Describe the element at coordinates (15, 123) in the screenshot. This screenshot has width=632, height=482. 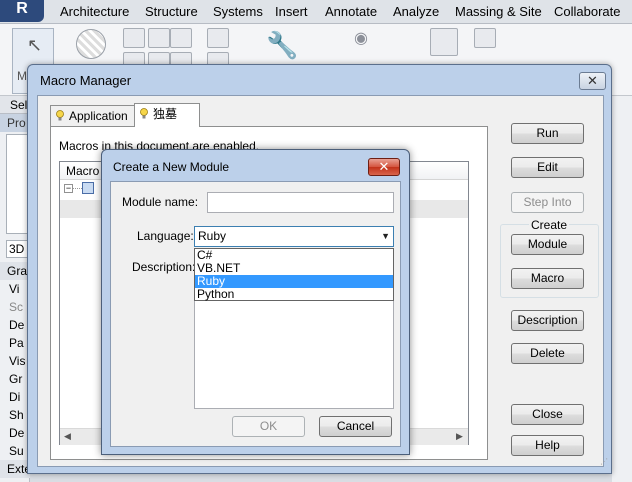
I see `properties-header: Pro` at that location.